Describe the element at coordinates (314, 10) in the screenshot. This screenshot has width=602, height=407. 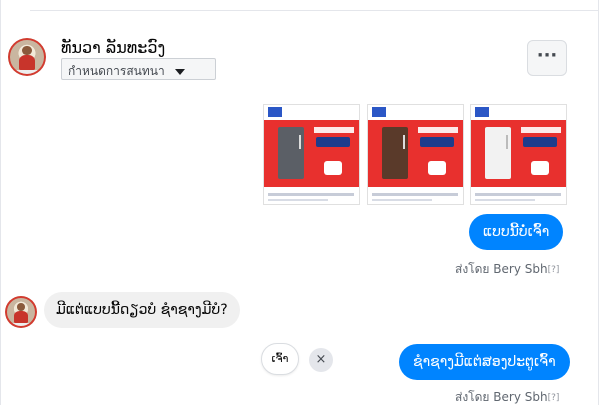
I see `top-divider` at that location.